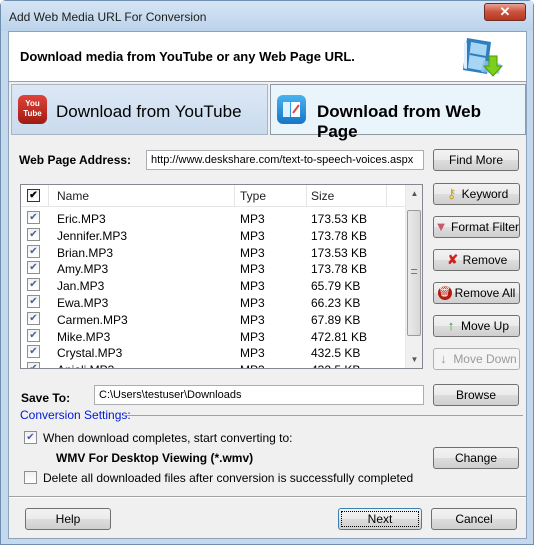 The image size is (534, 545). I want to click on cancel-button: Cancel, so click(474, 519).